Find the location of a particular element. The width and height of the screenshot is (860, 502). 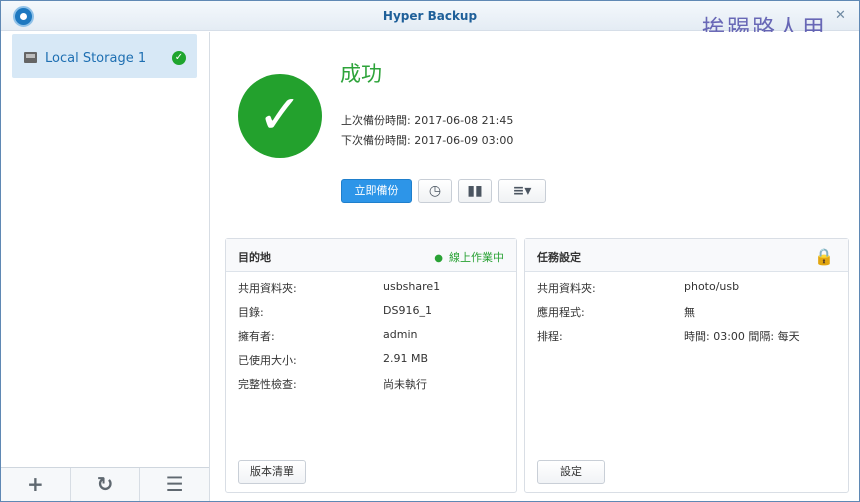

online-status: 線上作業中 is located at coordinates (469, 257).